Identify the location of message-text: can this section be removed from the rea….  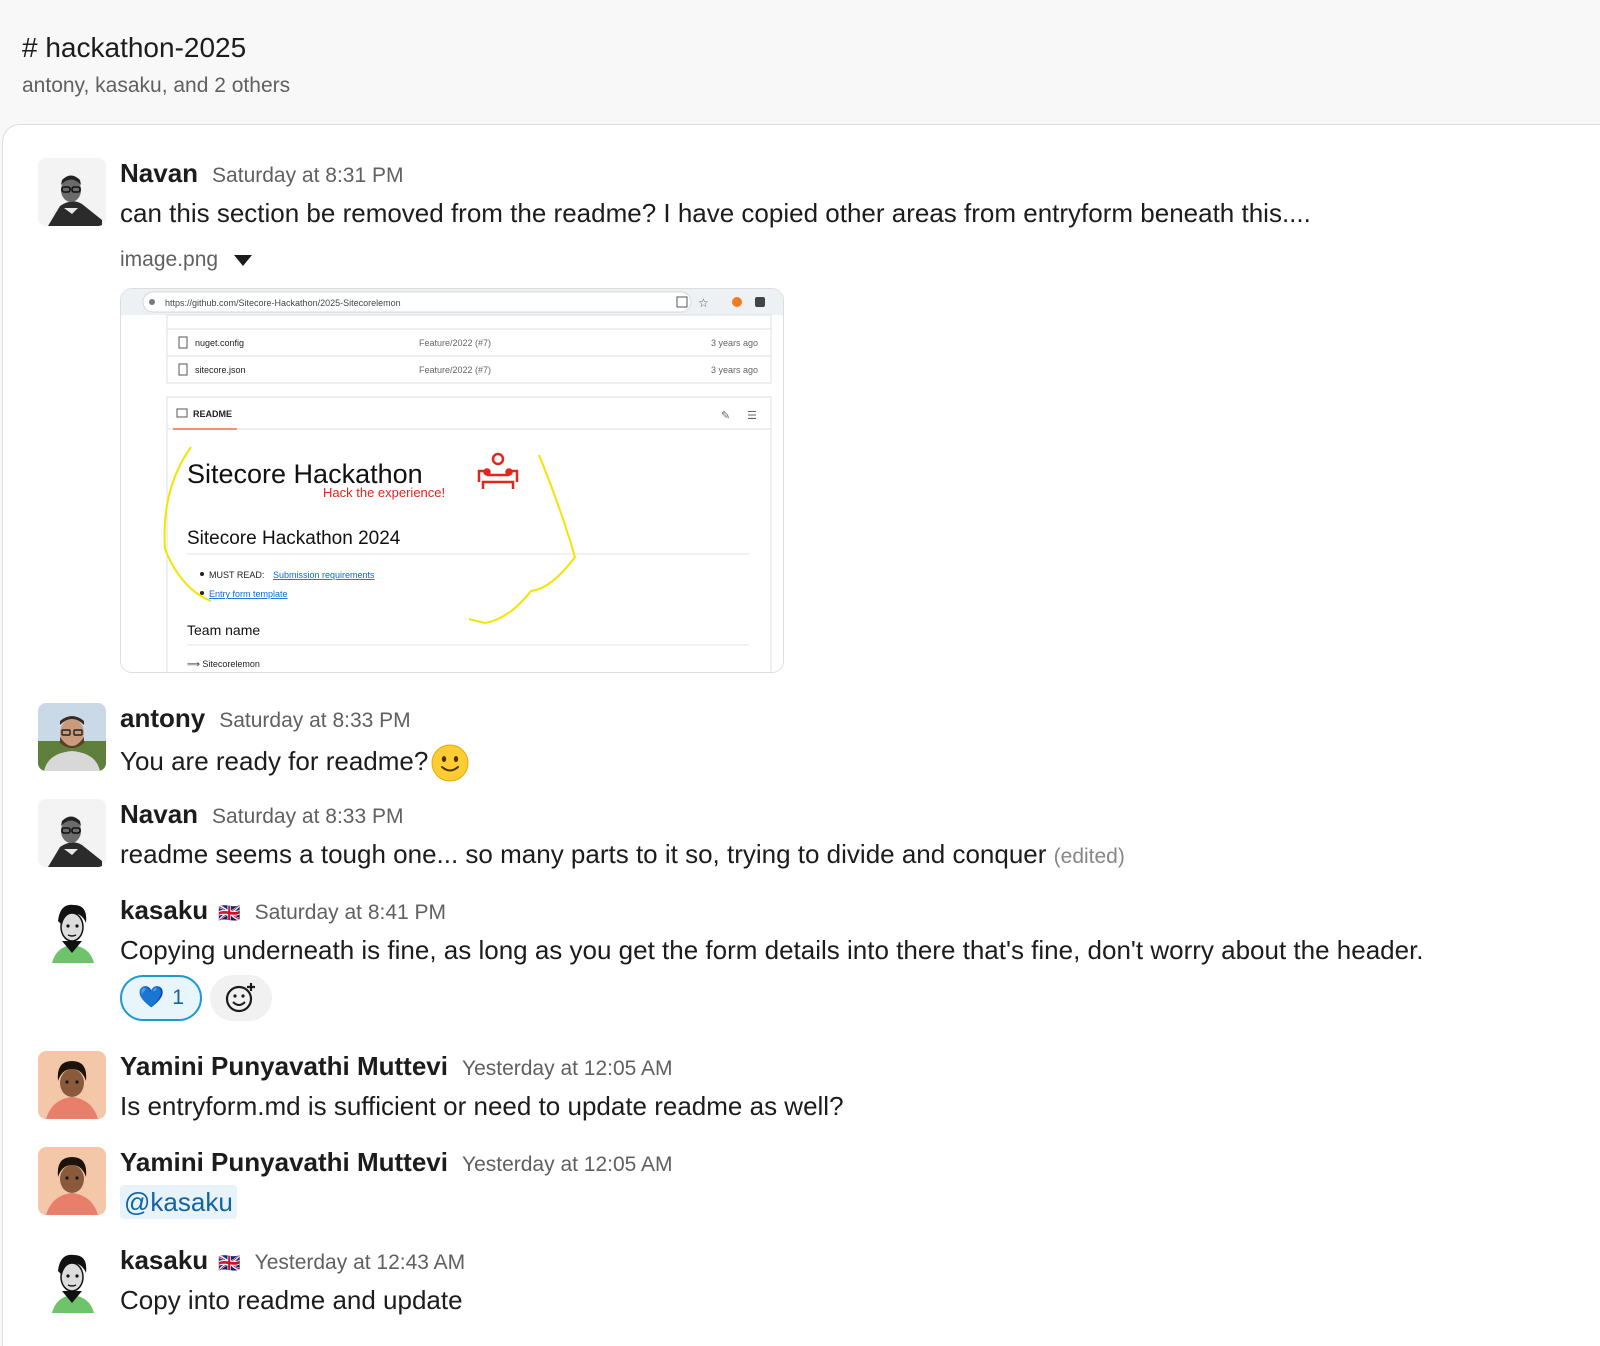
(715, 213).